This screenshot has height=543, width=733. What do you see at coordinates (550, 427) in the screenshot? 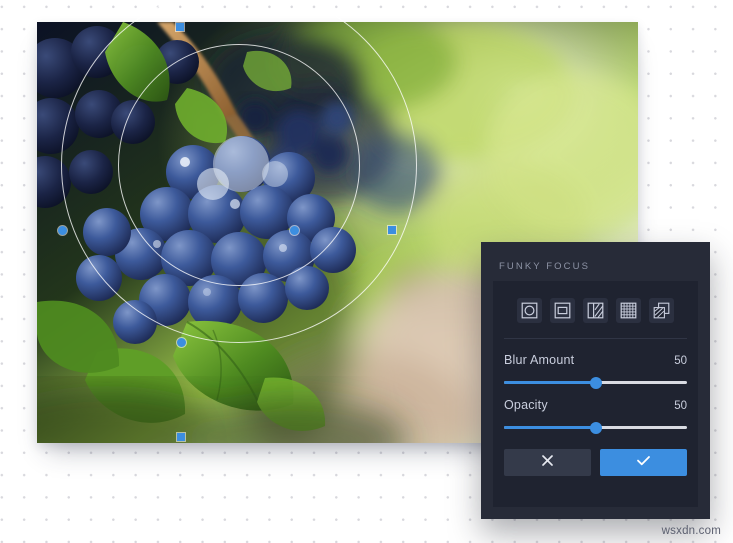
I see `slider-opacity-fill` at bounding box center [550, 427].